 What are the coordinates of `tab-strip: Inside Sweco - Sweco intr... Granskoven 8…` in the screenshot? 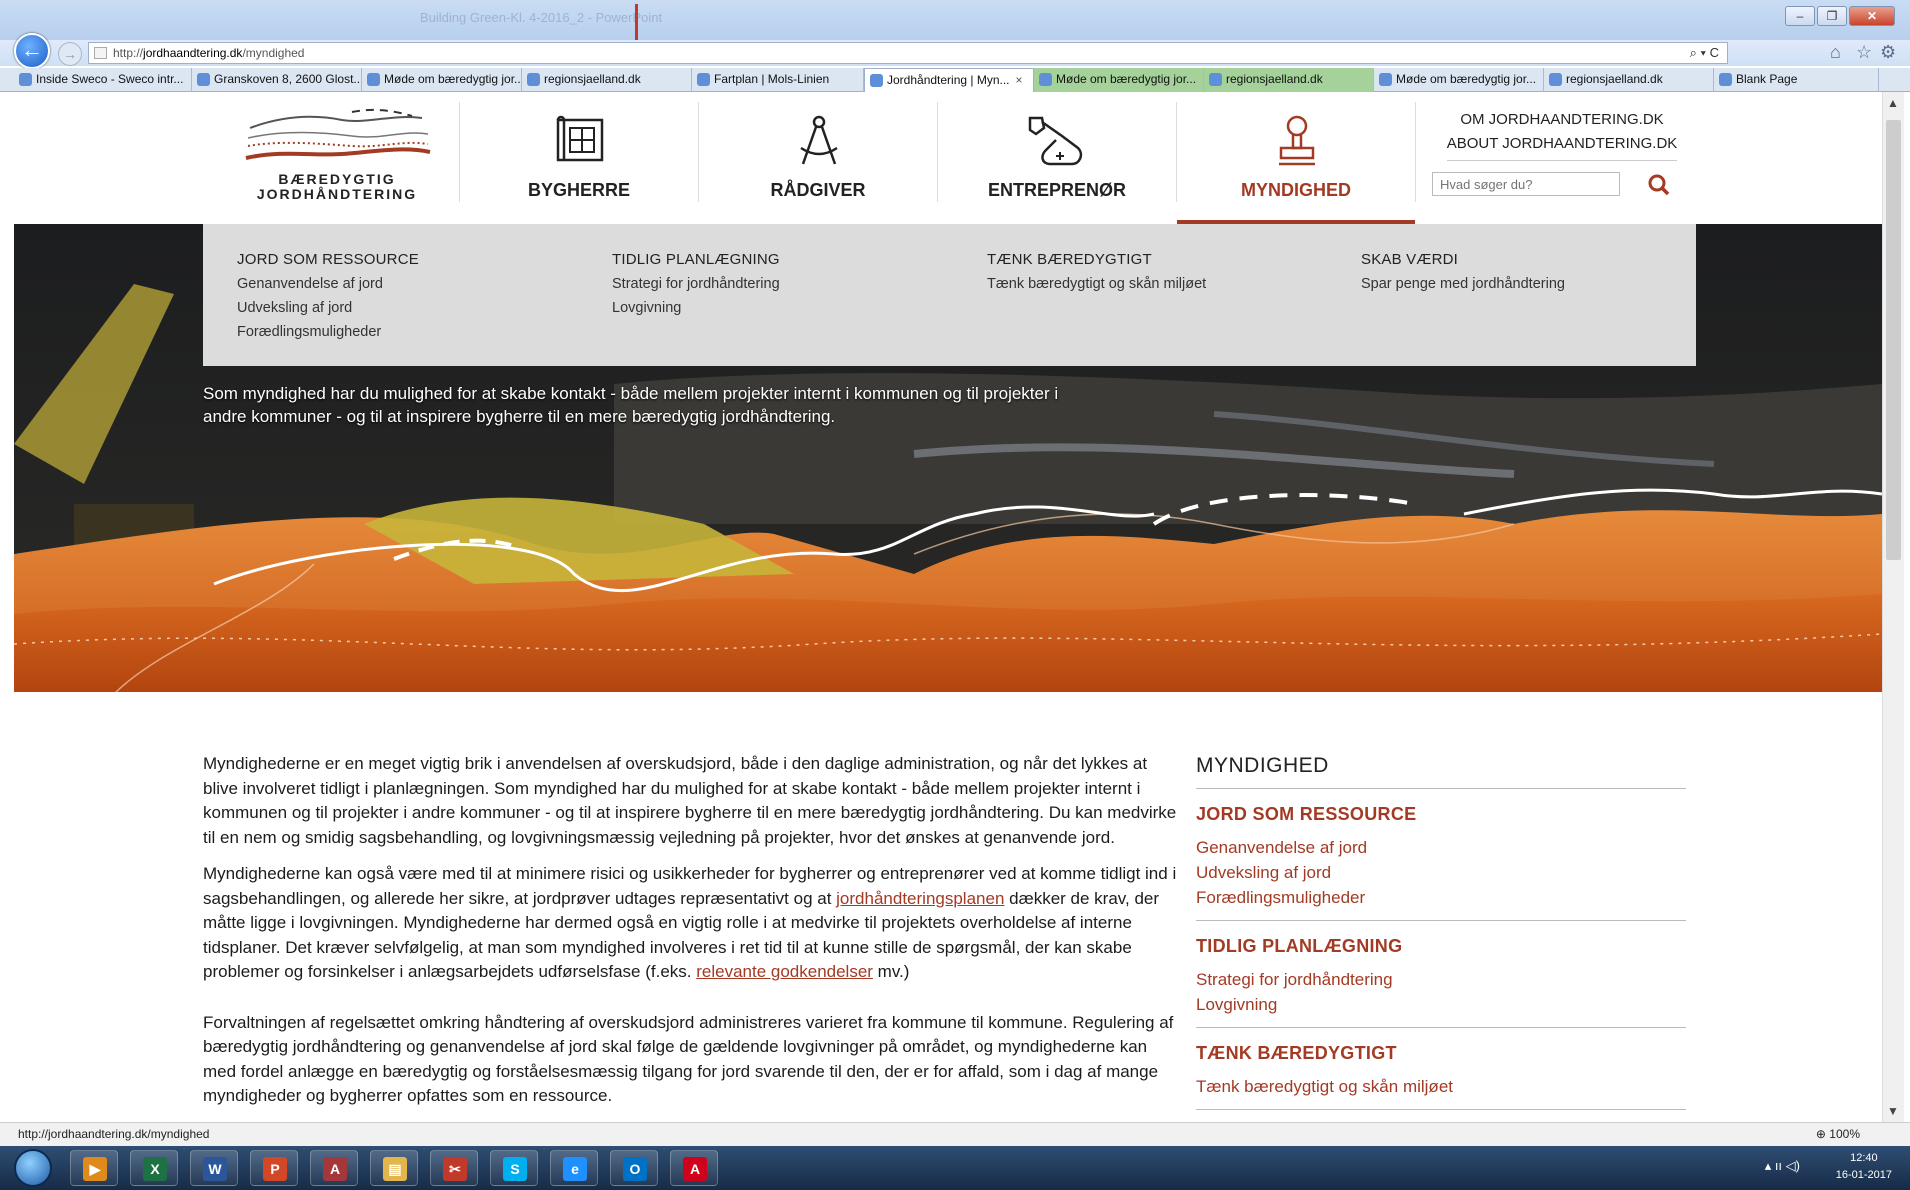 It's located at (955, 80).